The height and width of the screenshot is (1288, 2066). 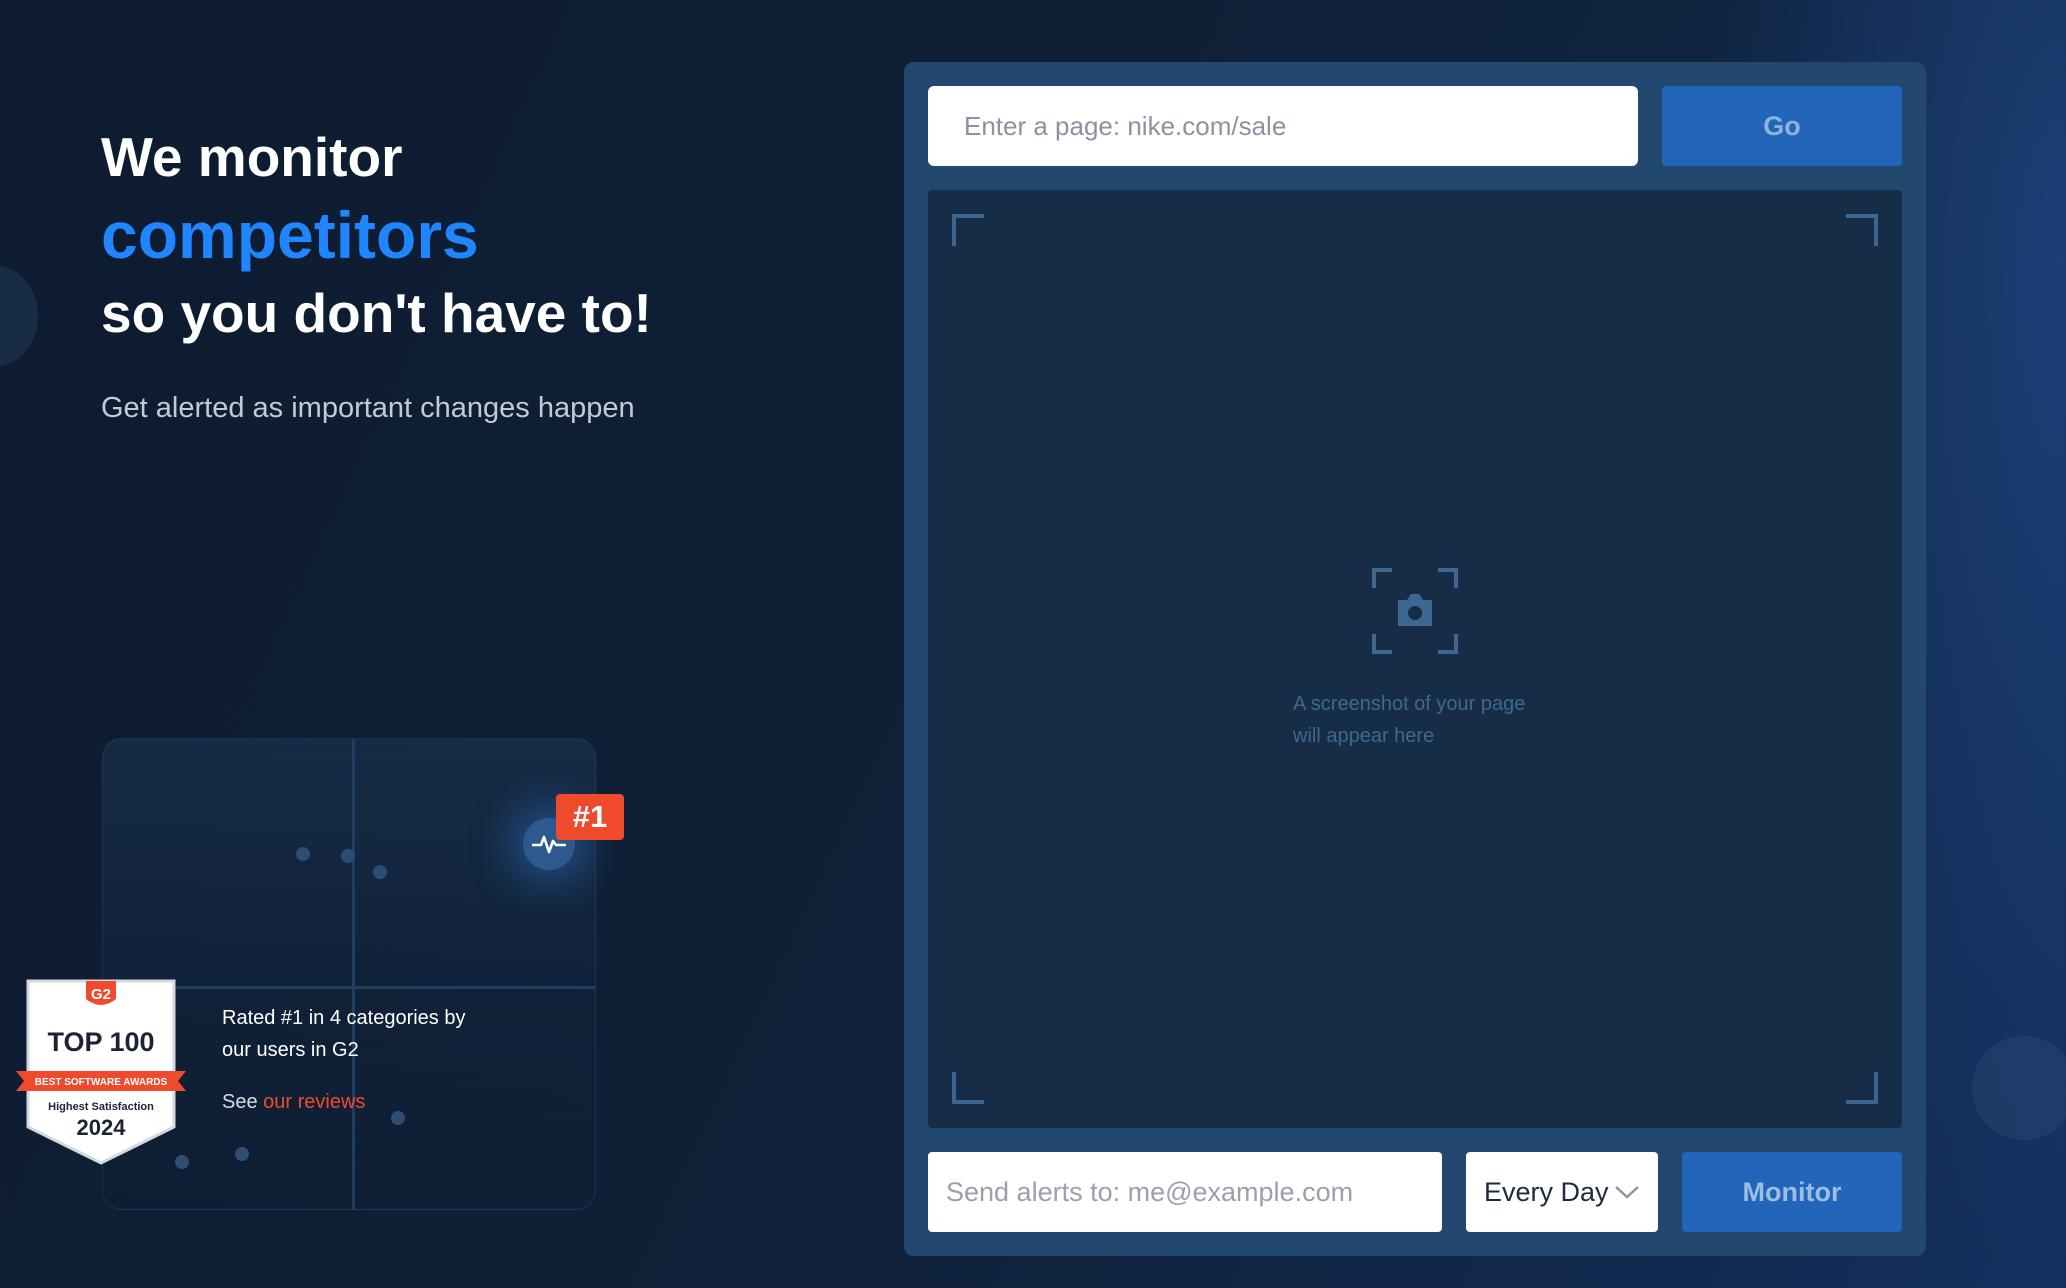 I want to click on hero-title-line3: so you don't have to!, so click(x=376, y=313).